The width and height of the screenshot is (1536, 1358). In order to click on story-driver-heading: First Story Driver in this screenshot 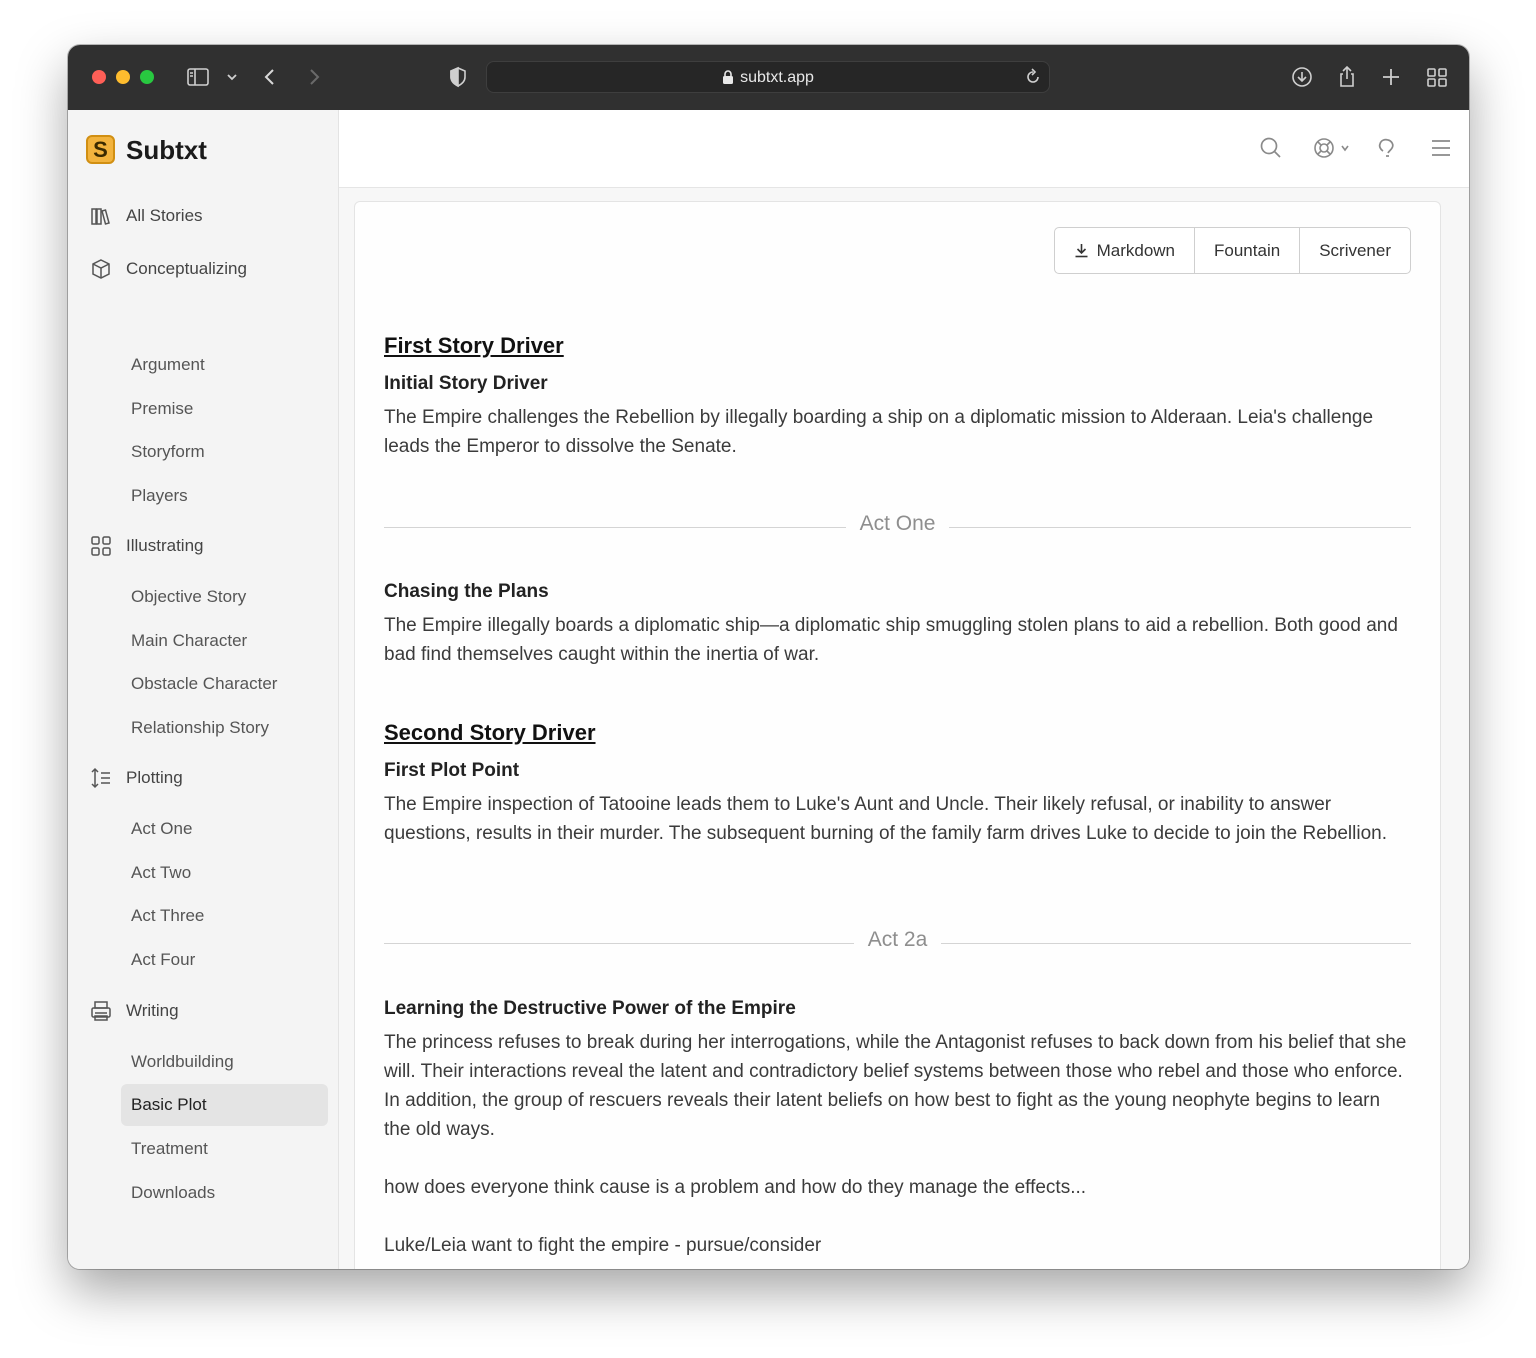, I will do `click(474, 346)`.